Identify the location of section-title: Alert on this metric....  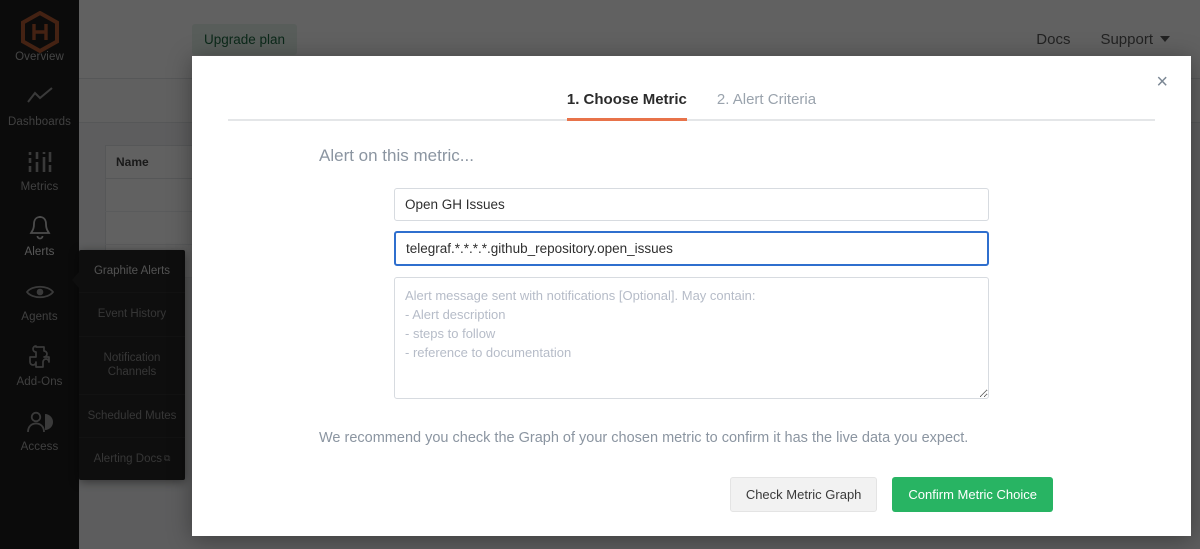
(396, 155).